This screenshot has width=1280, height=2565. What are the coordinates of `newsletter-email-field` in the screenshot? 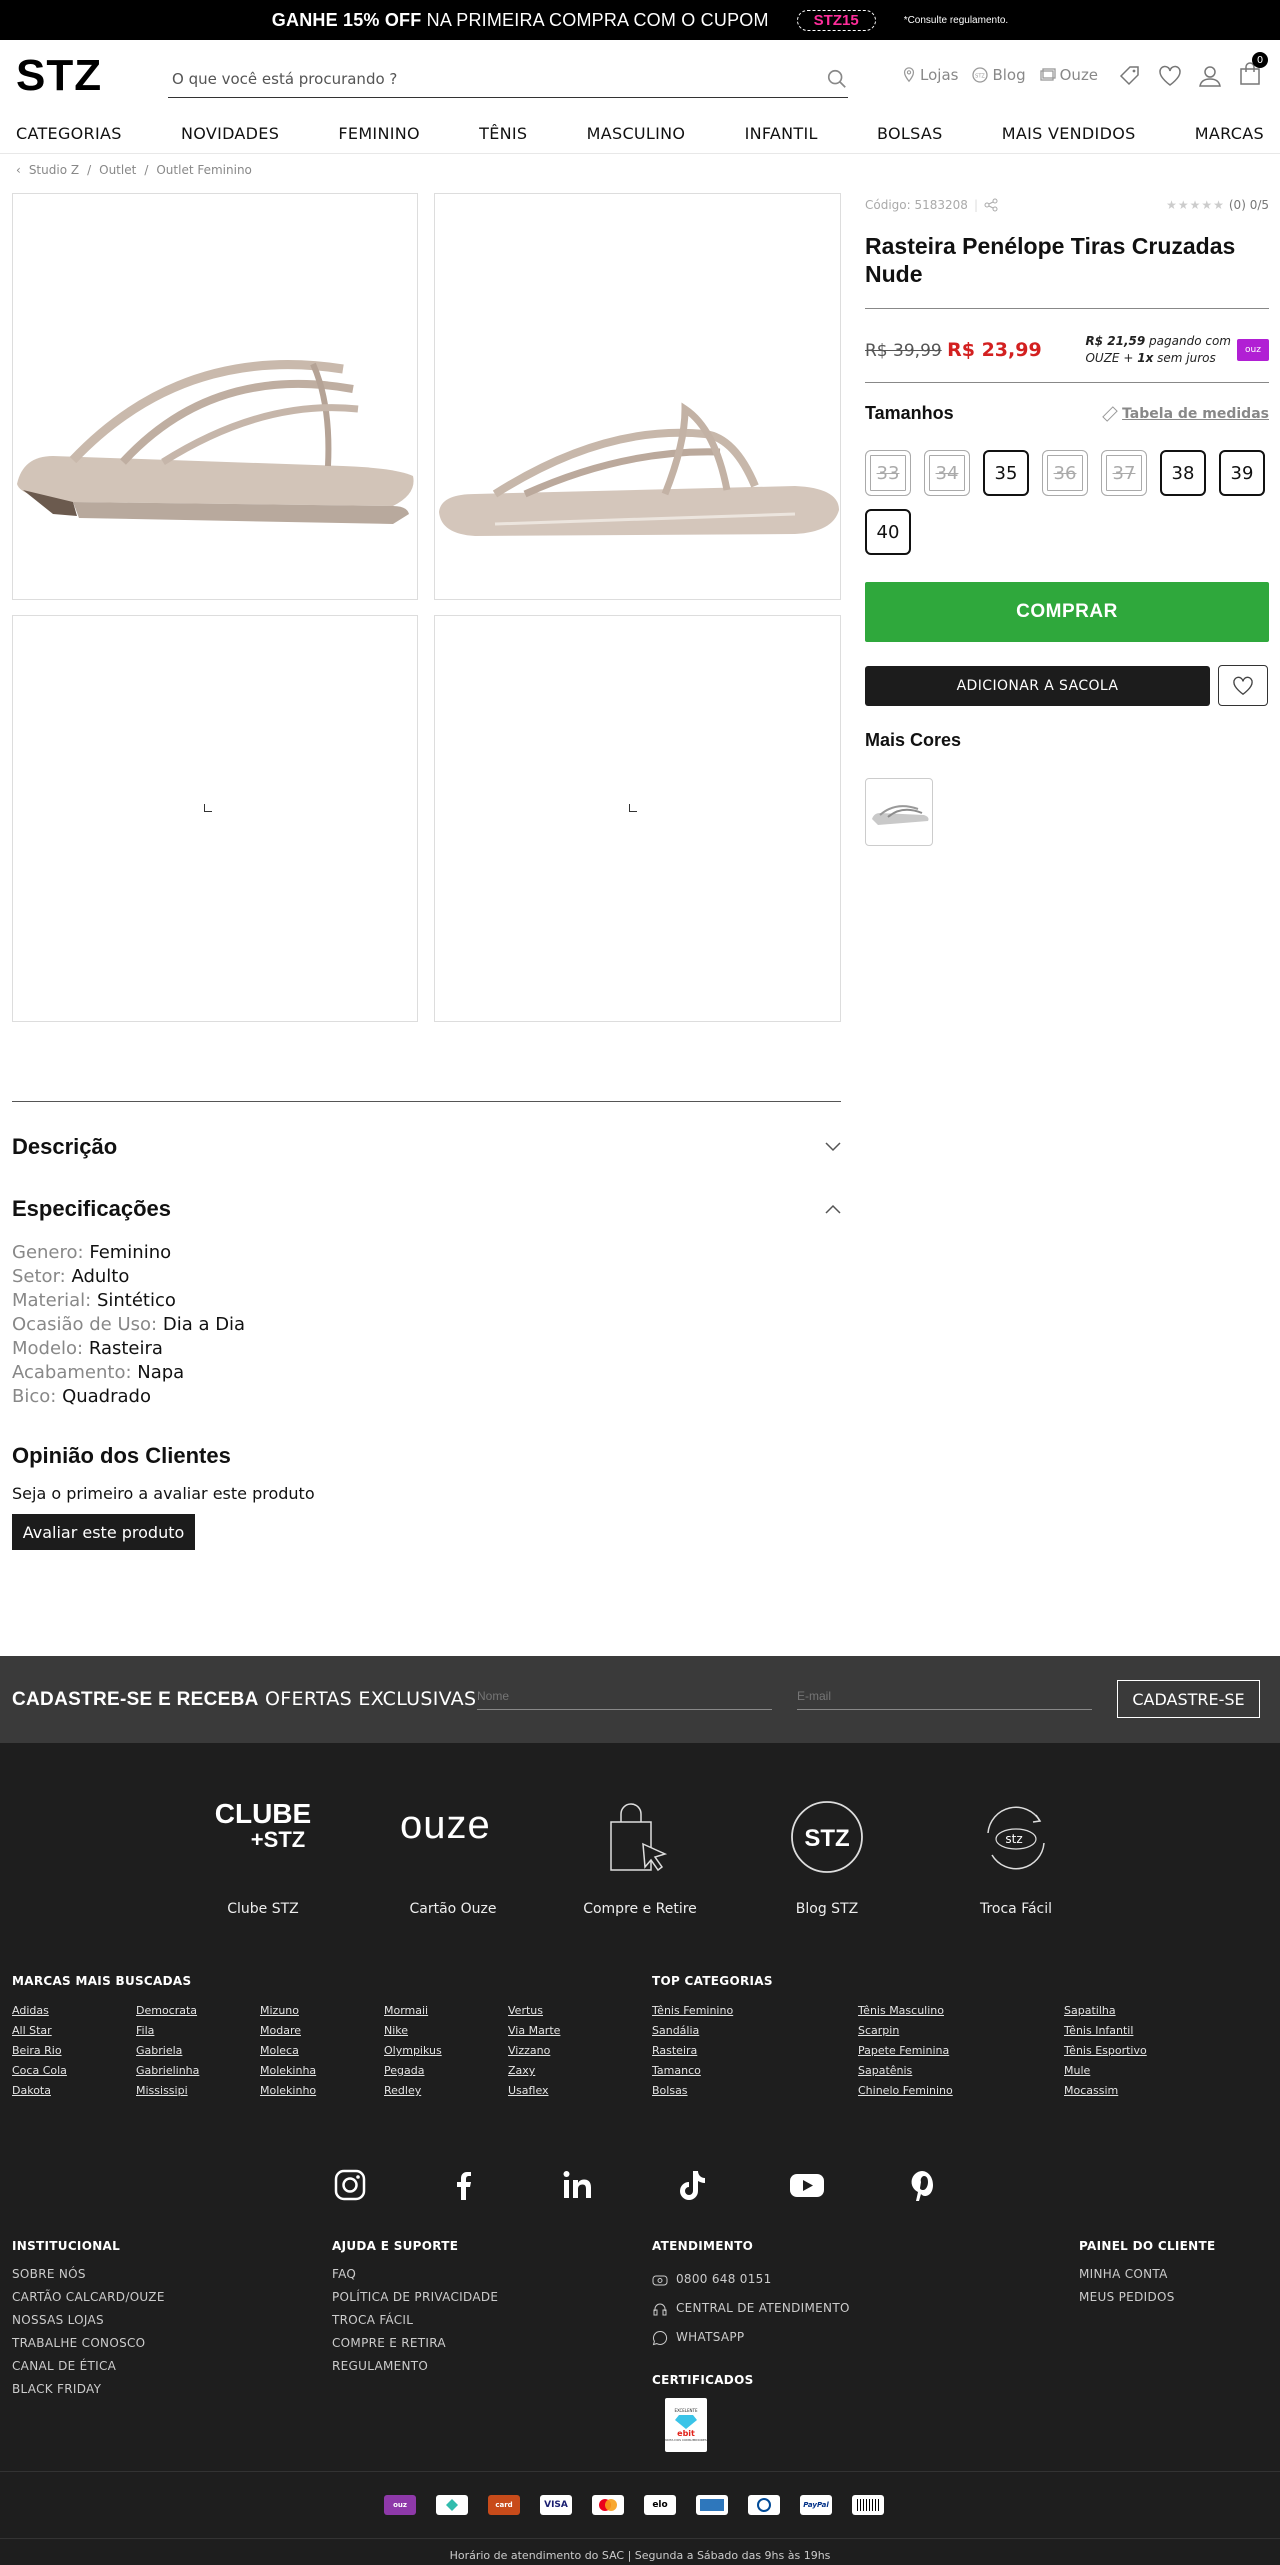 It's located at (944, 1696).